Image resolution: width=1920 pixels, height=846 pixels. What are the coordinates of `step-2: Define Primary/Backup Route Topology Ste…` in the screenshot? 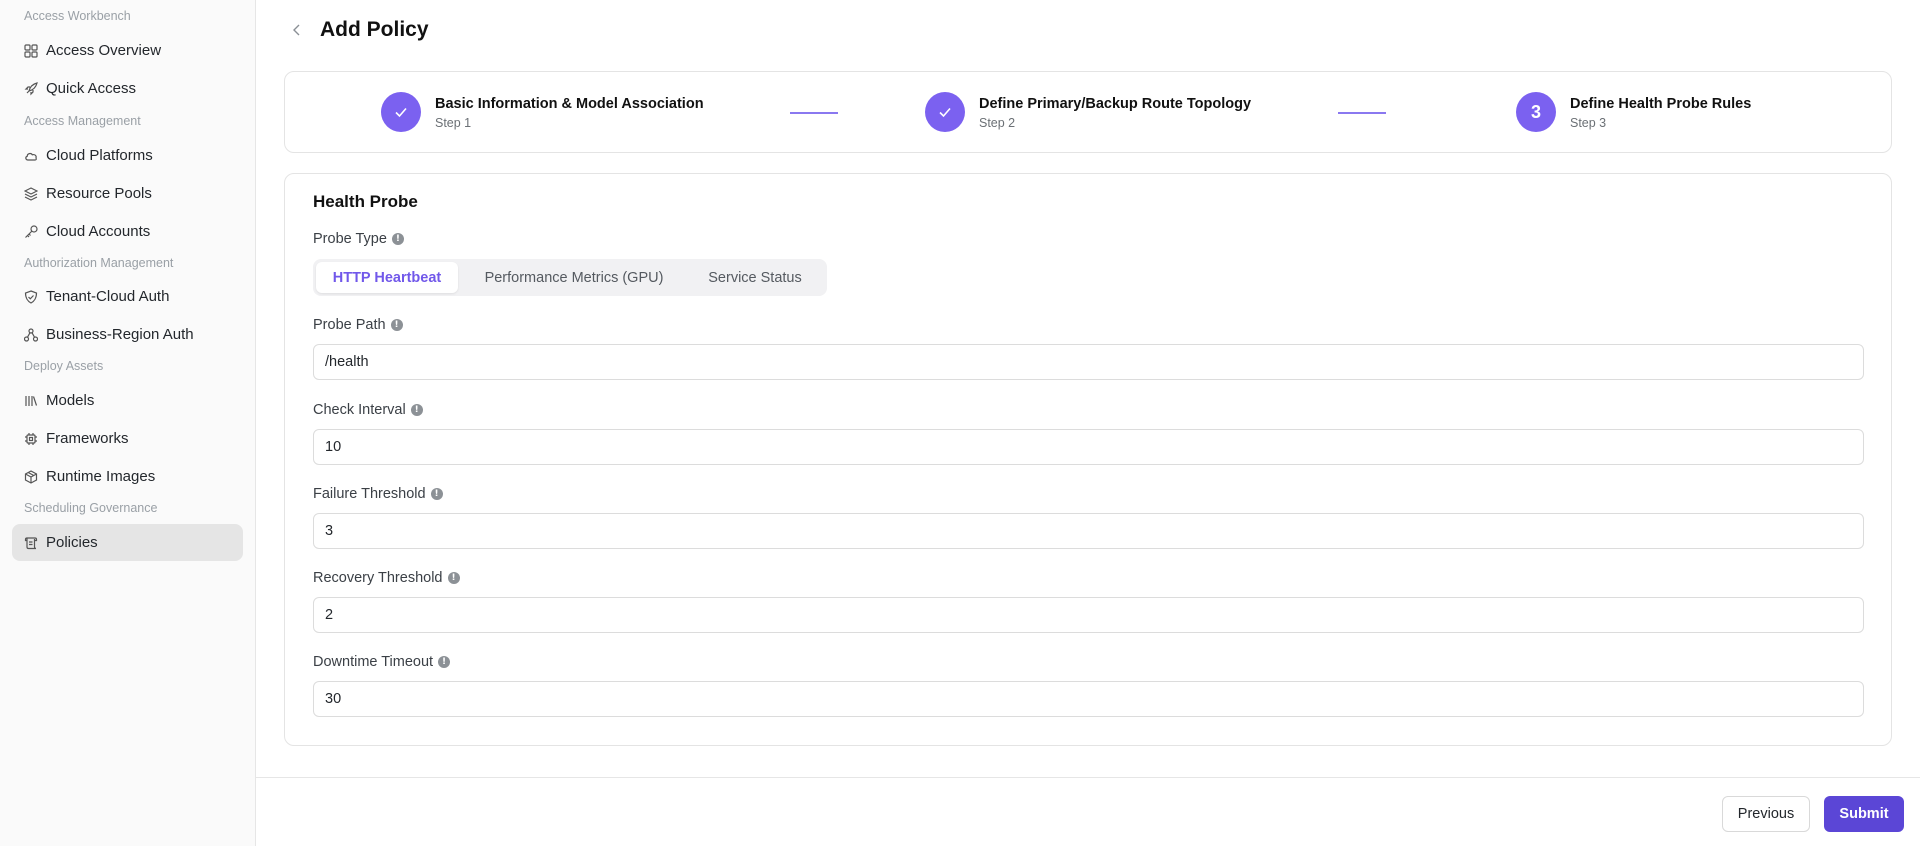 It's located at (1088, 112).